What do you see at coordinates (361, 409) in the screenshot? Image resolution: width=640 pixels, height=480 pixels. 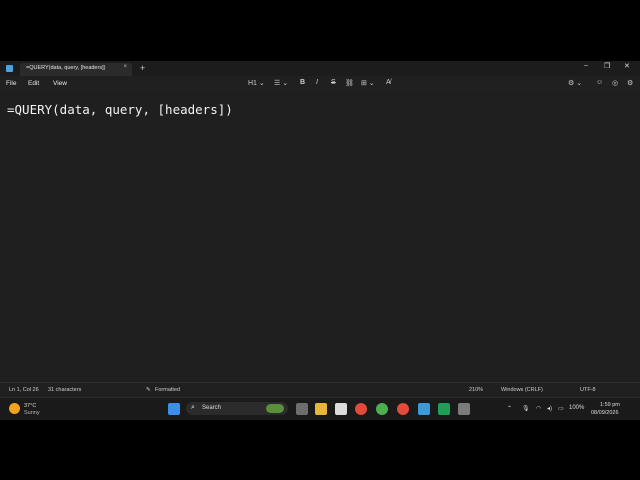 I see `chrome-icon` at bounding box center [361, 409].